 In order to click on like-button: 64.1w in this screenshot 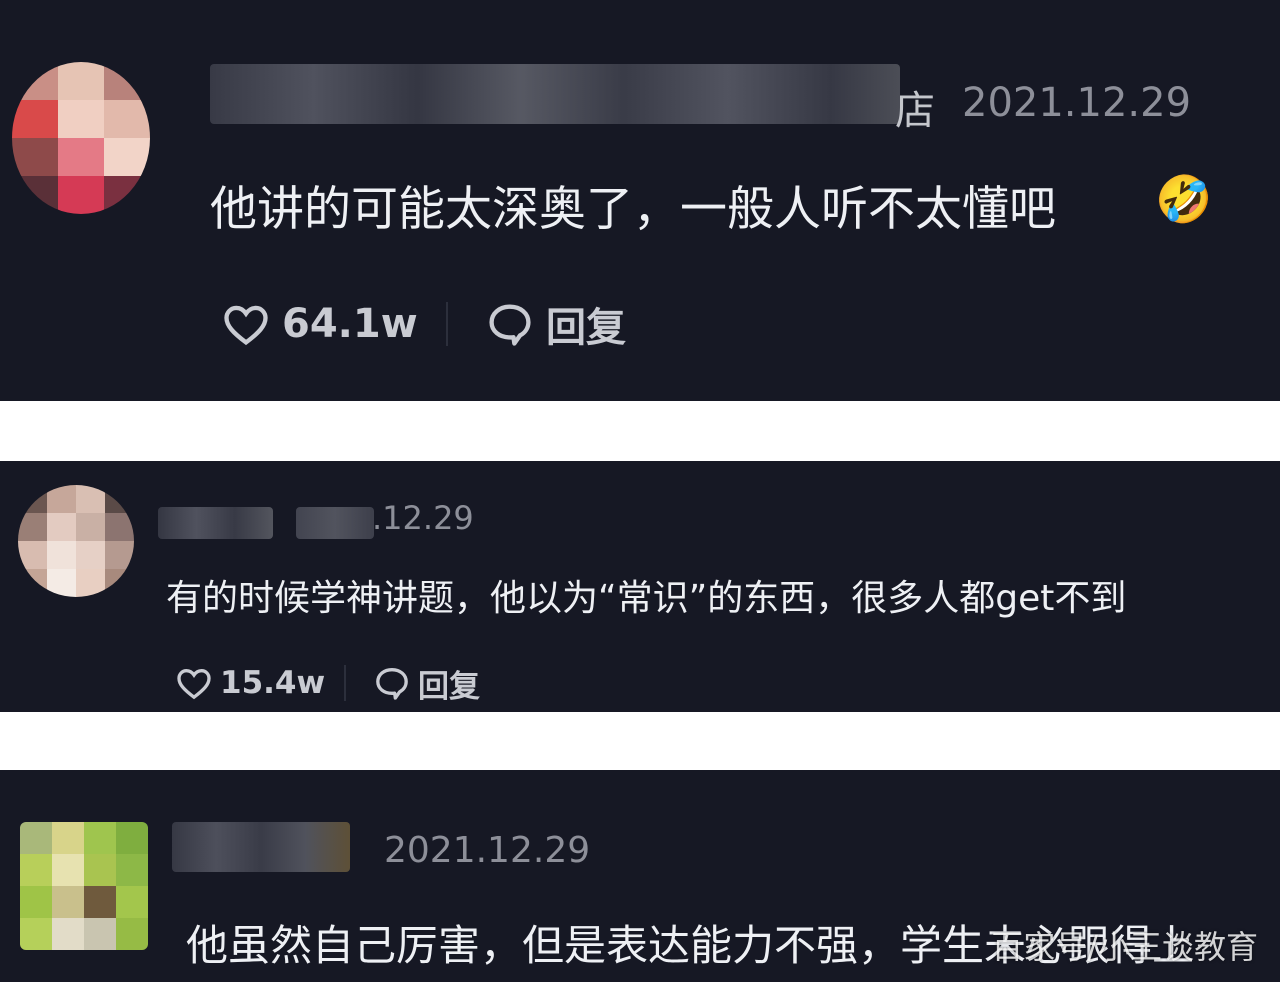, I will do `click(319, 324)`.